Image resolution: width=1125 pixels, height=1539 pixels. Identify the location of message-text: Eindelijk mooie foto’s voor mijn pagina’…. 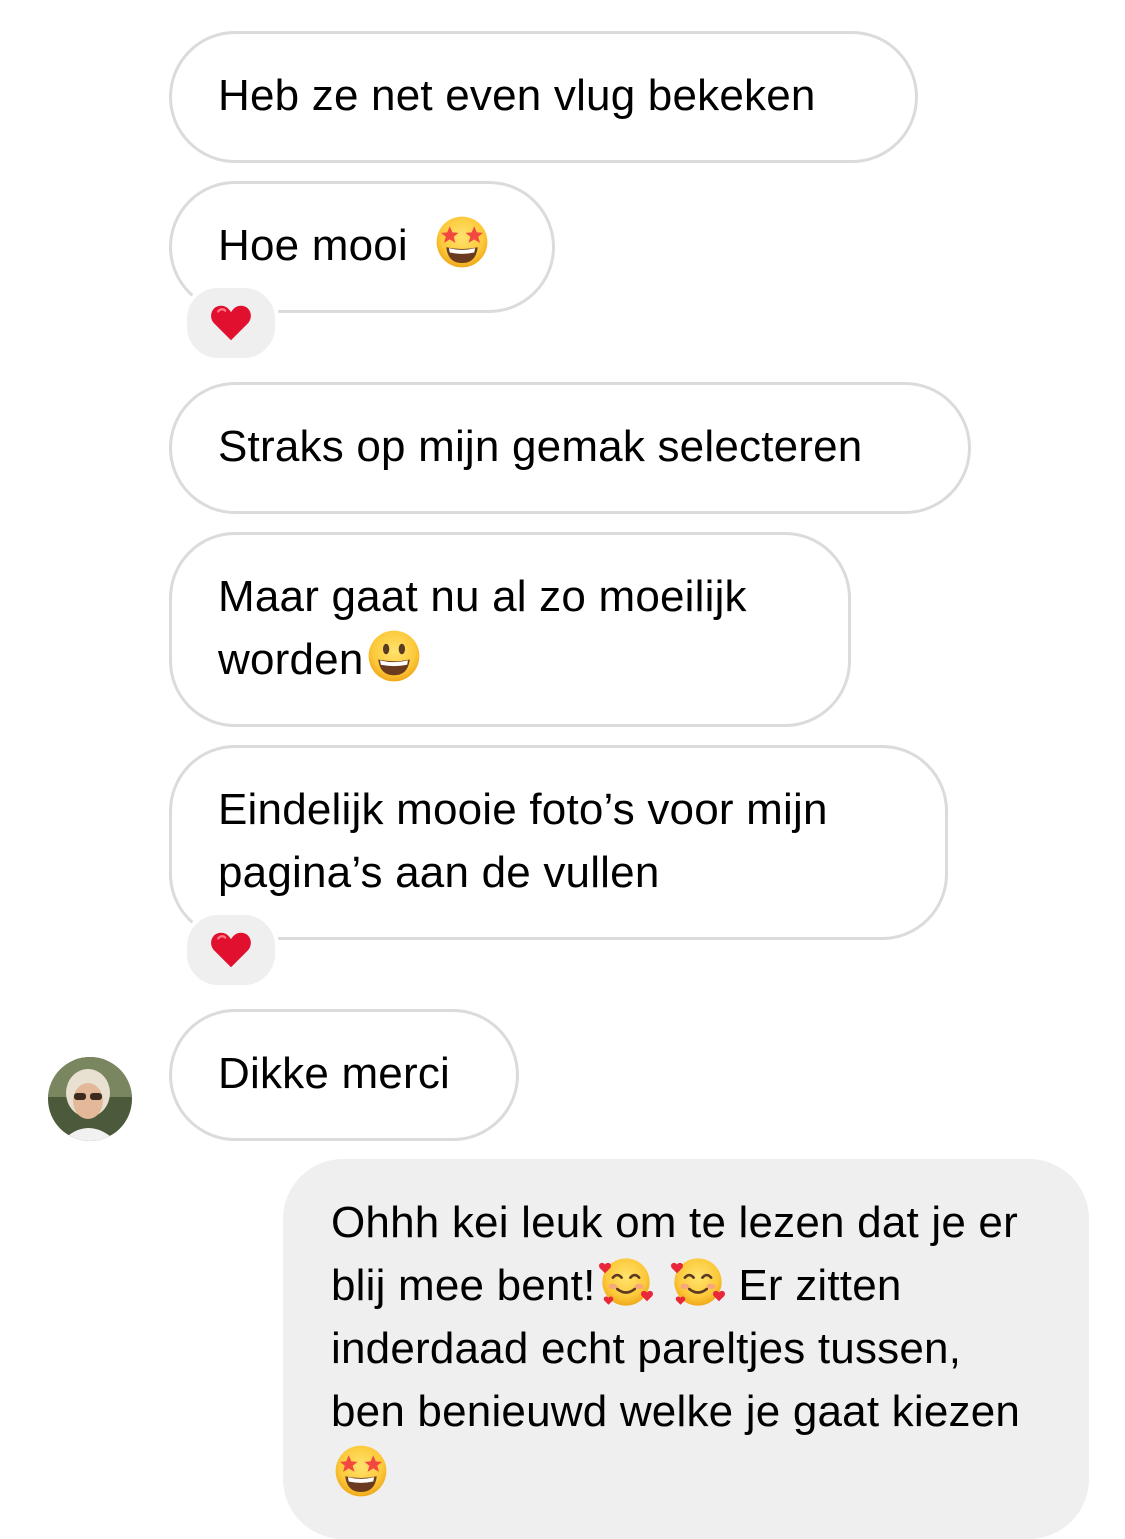
(523, 841).